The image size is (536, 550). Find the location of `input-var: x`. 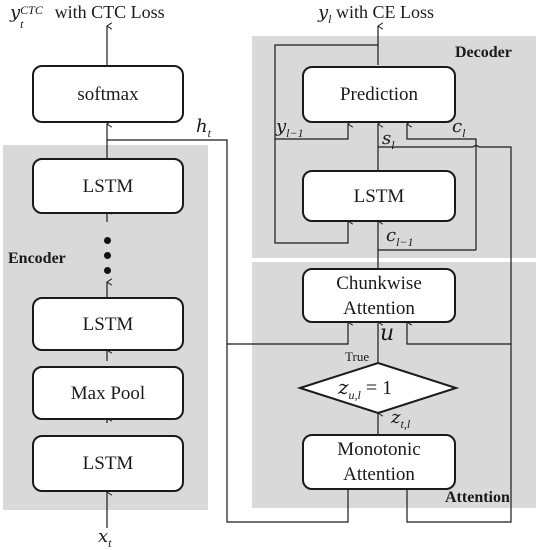

input-var: x is located at coordinates (103, 536).